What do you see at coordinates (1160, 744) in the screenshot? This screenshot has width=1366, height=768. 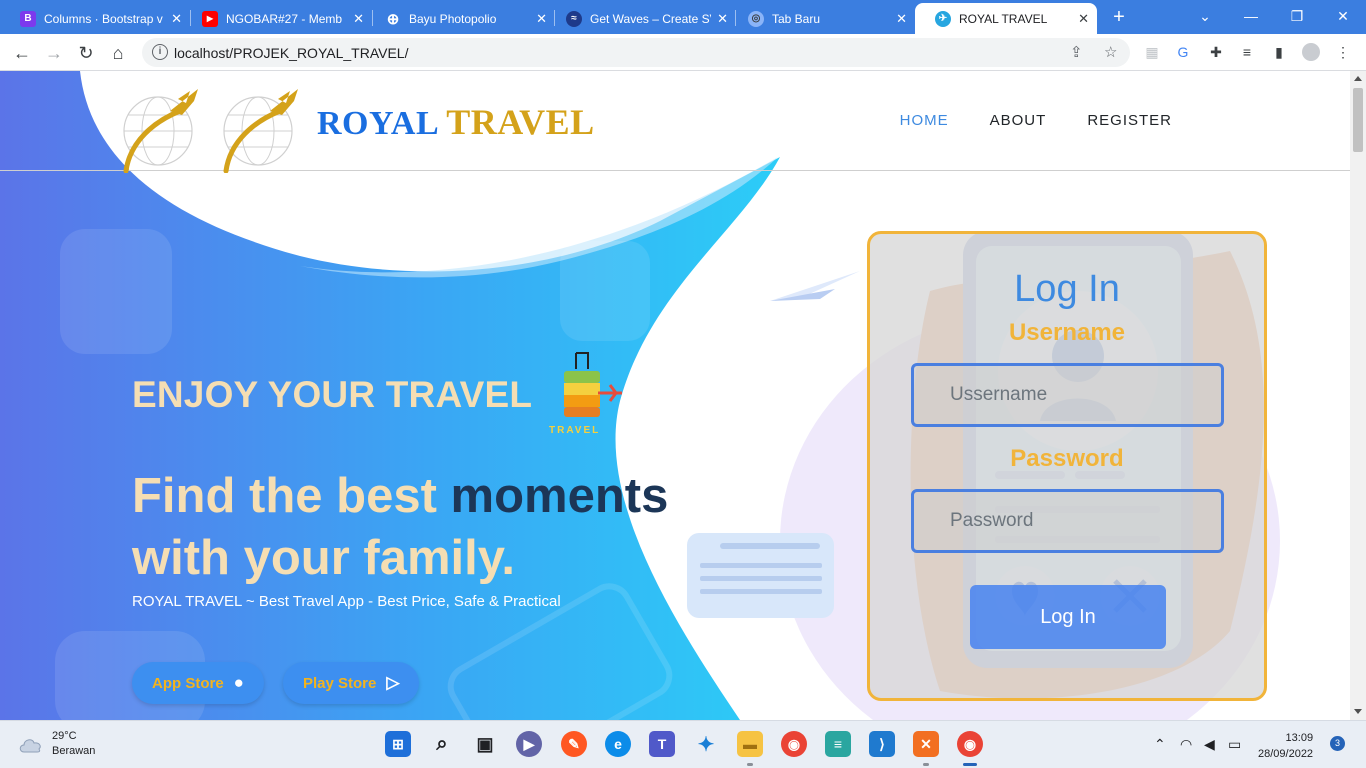 I see `chevron-up-icon: ⌃` at bounding box center [1160, 744].